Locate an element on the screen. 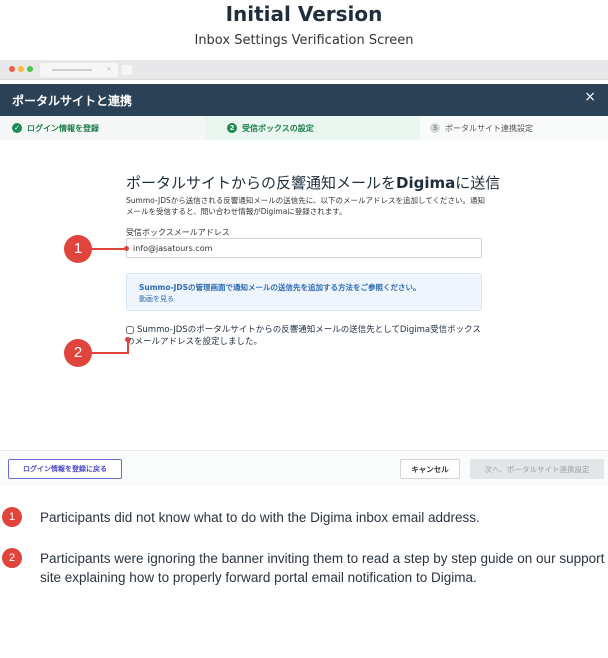 This screenshot has width=608, height=658. heading-brand: Digima is located at coordinates (426, 183).